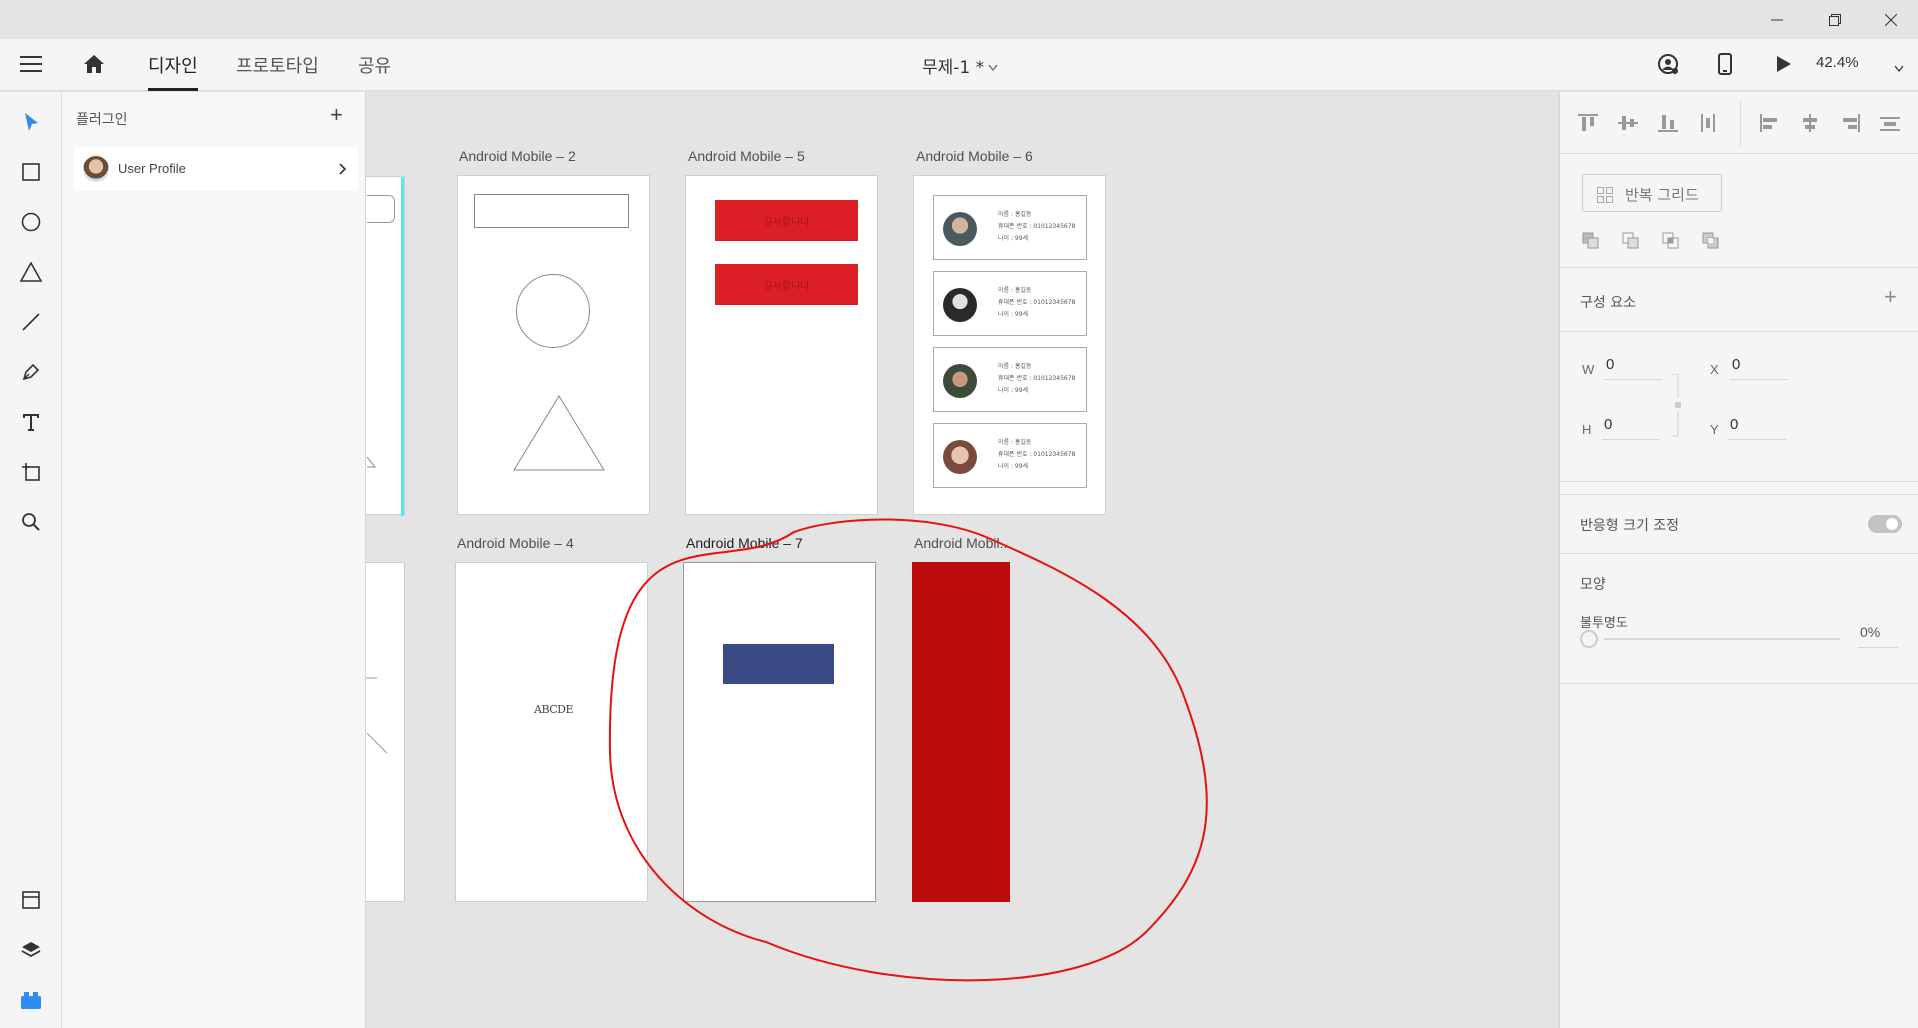 Image resolution: width=1918 pixels, height=1028 pixels. Describe the element at coordinates (1714, 369) in the screenshot. I see `x-label: X` at that location.